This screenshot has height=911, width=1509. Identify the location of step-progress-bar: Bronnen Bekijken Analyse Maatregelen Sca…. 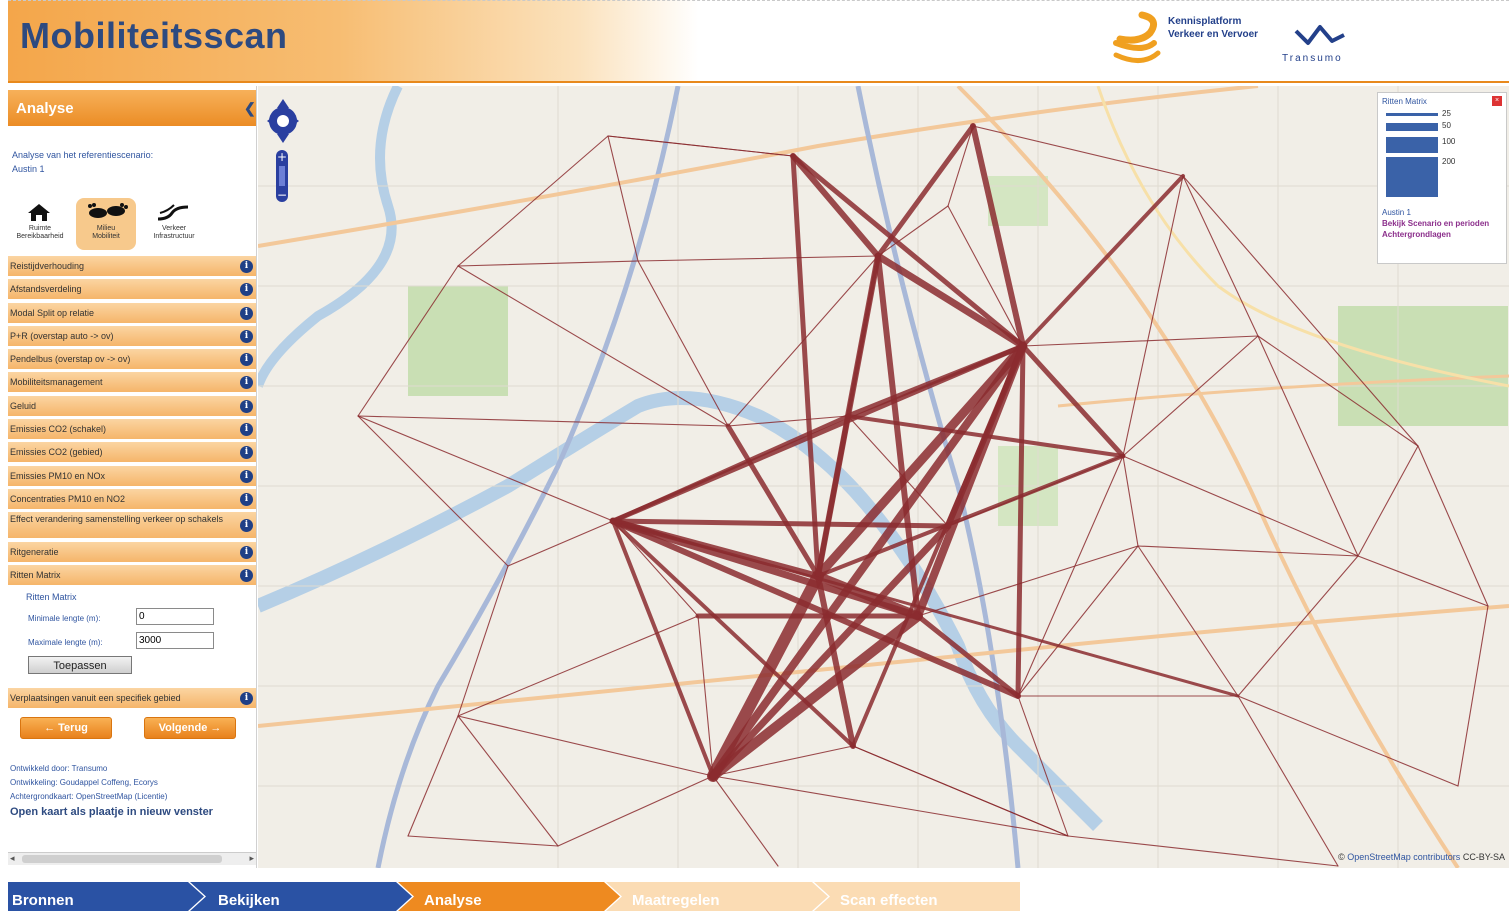
(514, 896).